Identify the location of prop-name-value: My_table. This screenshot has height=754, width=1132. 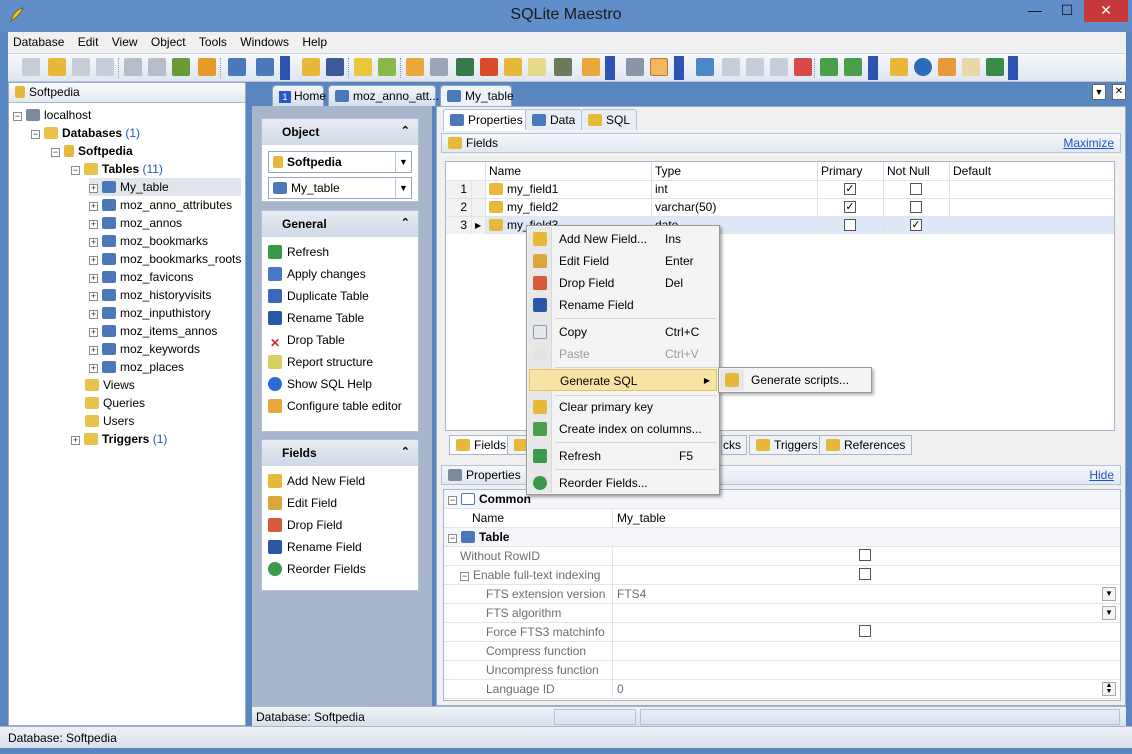
(866, 518).